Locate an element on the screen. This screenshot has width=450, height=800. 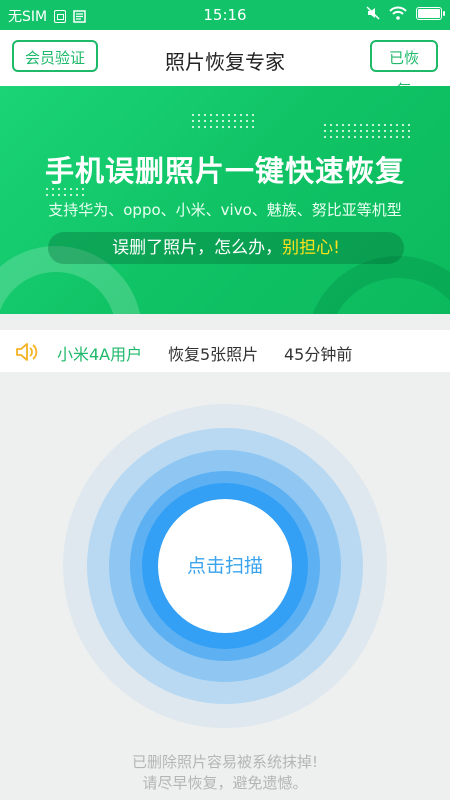
notice-action: 恢复5张照片 is located at coordinates (213, 354).